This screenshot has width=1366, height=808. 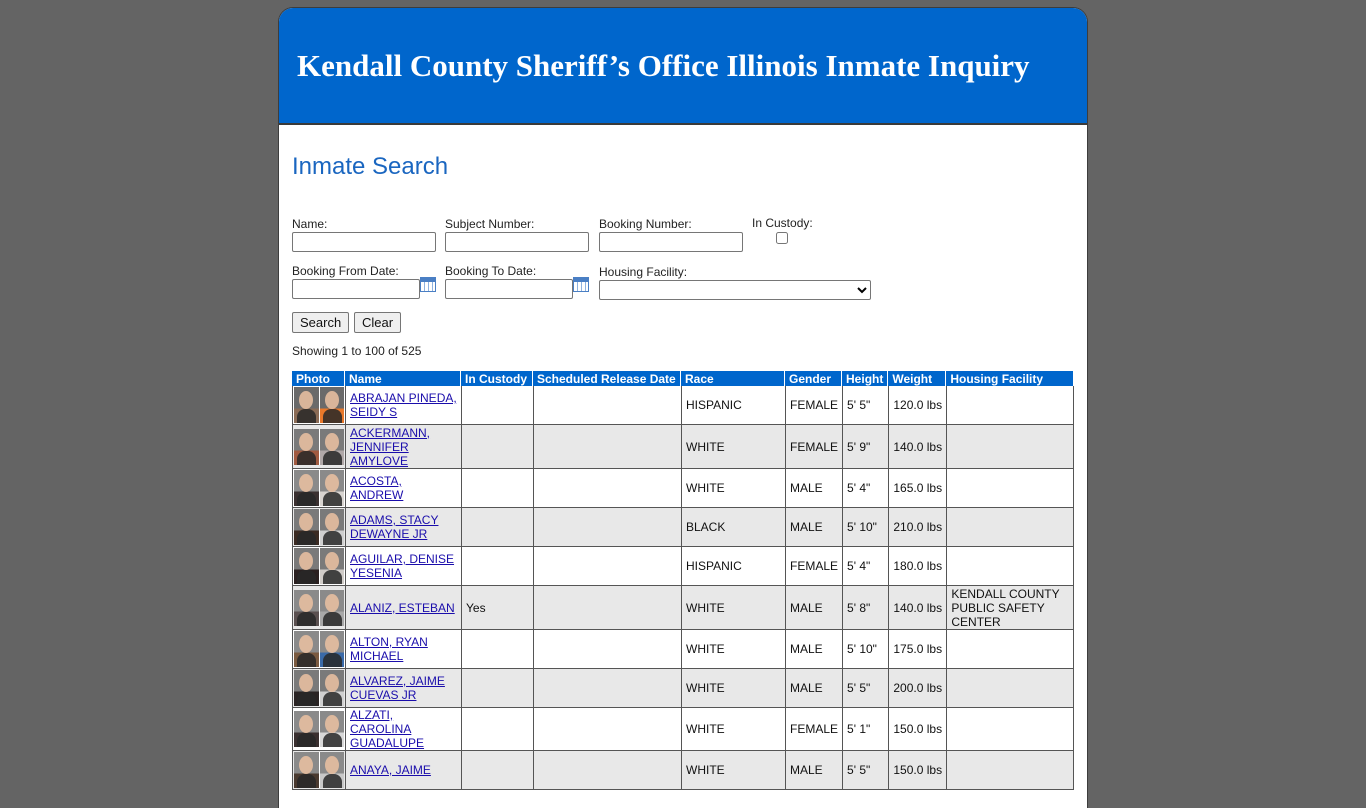 What do you see at coordinates (865, 729) in the screenshot?
I see `height-cell: 5' 1"` at bounding box center [865, 729].